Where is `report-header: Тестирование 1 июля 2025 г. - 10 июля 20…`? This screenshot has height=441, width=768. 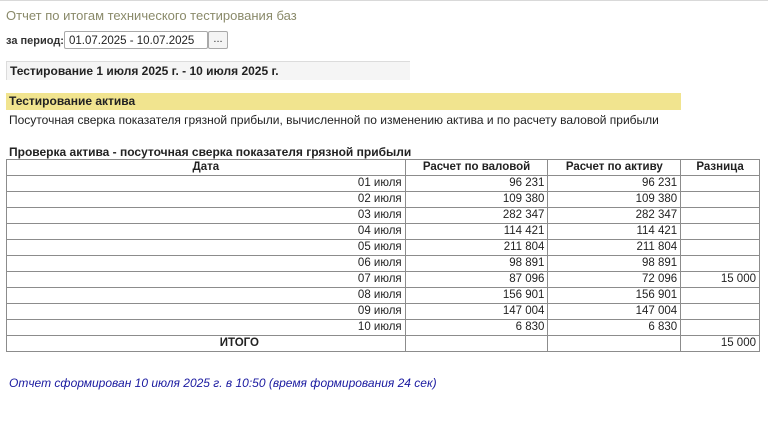
report-header: Тестирование 1 июля 2025 г. - 10 июля 20… is located at coordinates (208, 70).